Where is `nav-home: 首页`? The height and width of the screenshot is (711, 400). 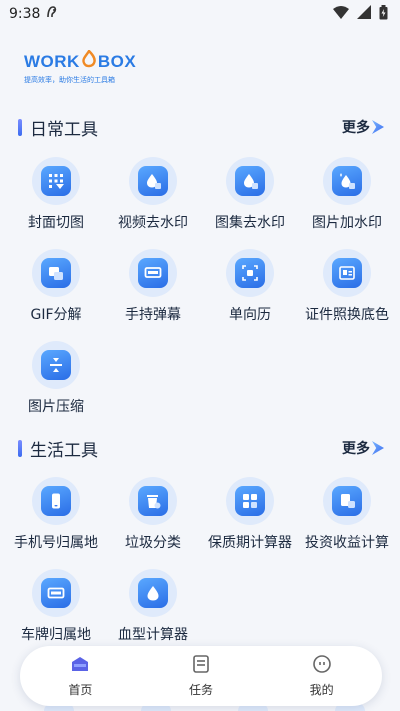 nav-home: 首页 is located at coordinates (80, 676).